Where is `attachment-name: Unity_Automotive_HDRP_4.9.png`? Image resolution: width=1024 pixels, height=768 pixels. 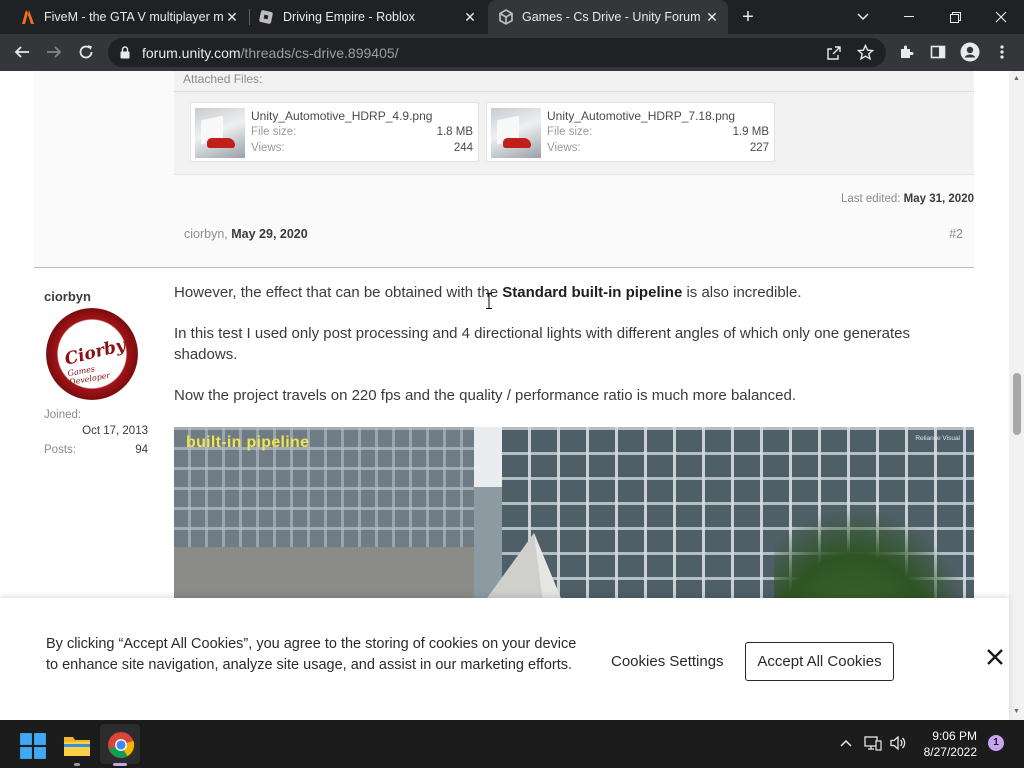
attachment-name: Unity_Automotive_HDRP_4.9.png is located at coordinates (341, 116).